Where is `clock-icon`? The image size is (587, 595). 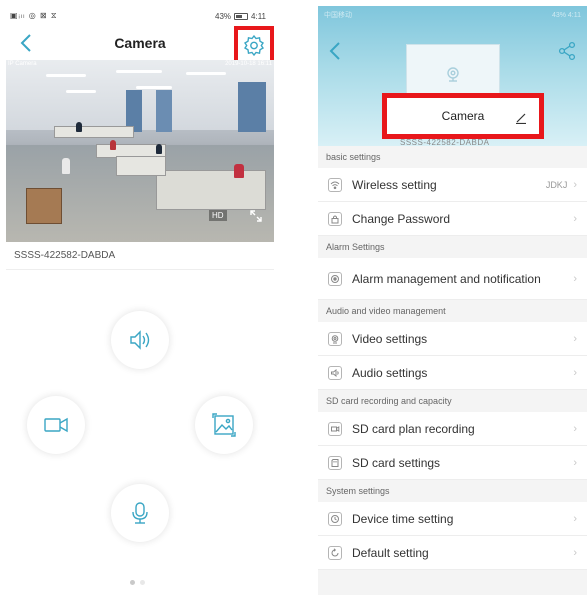 clock-icon is located at coordinates (335, 518).